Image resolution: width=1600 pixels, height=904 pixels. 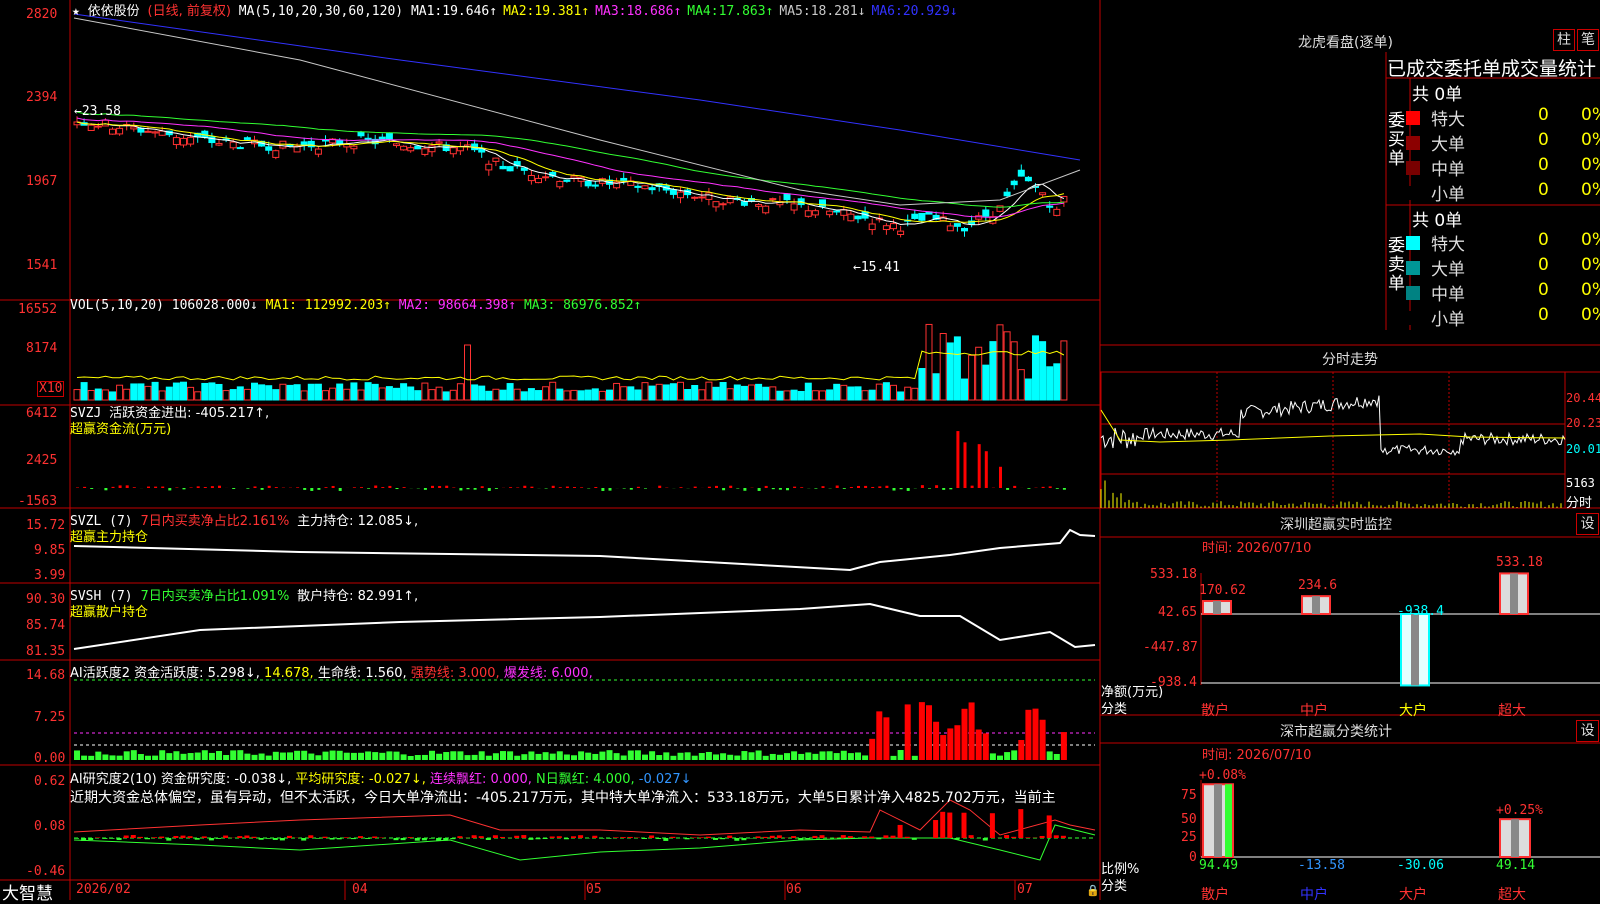 What do you see at coordinates (1564, 40) in the screenshot?
I see `bar-mode-button: 柱` at bounding box center [1564, 40].